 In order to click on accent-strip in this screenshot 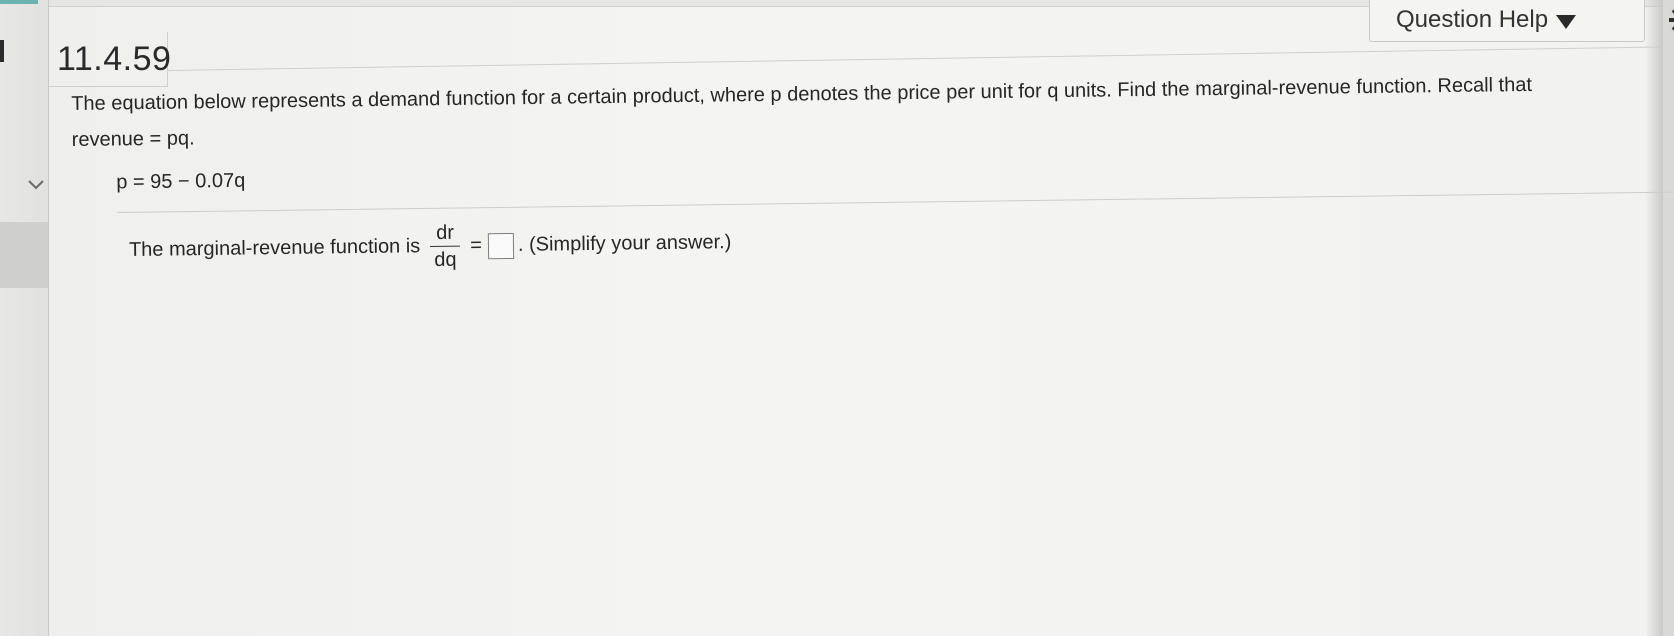, I will do `click(19, 2)`.